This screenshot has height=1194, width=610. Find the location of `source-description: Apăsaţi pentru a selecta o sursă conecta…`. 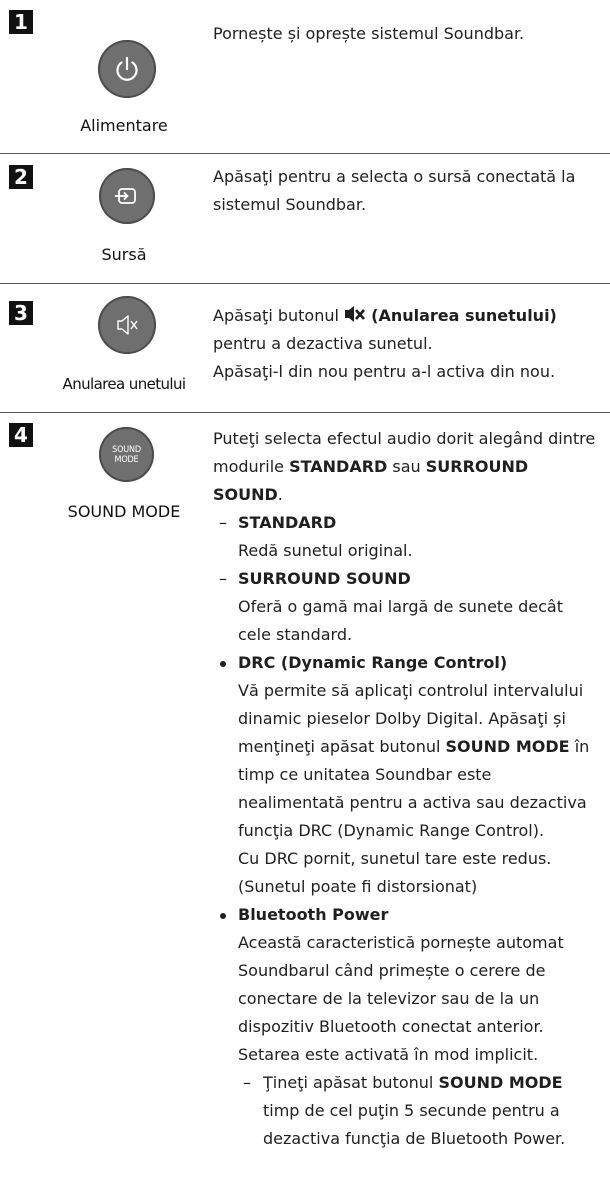

source-description: Apăsaţi pentru a selecta o sursă conecta… is located at coordinates (394, 190).